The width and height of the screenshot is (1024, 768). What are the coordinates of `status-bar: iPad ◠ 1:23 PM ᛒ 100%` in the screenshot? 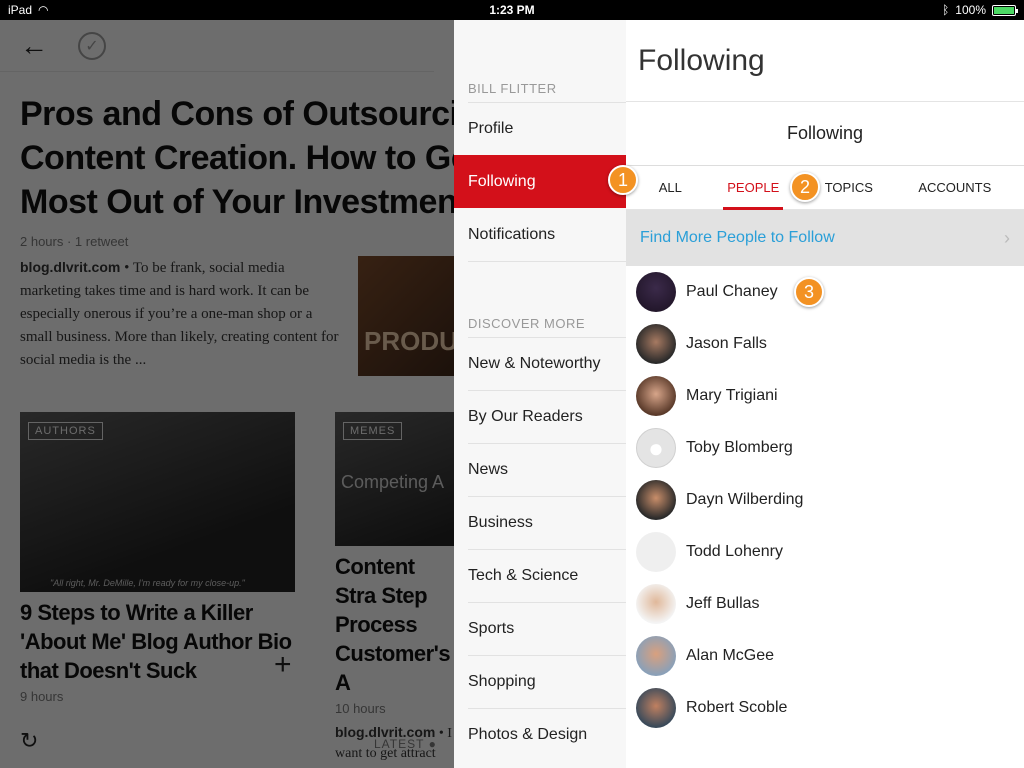 It's located at (512, 10).